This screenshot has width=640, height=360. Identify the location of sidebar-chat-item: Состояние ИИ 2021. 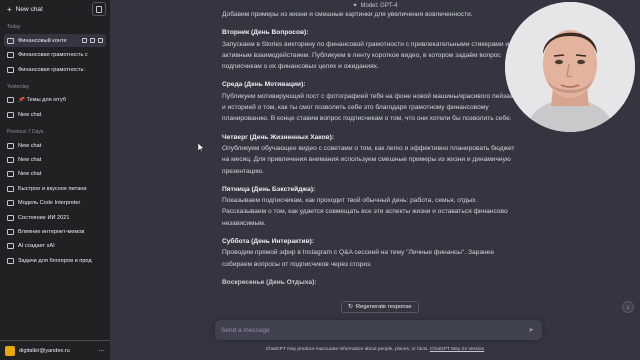
(55, 217).